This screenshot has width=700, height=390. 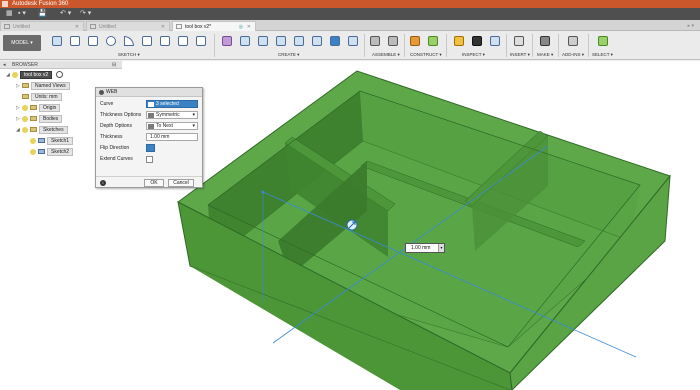 What do you see at coordinates (477, 41) in the screenshot?
I see `interference-icon` at bounding box center [477, 41].